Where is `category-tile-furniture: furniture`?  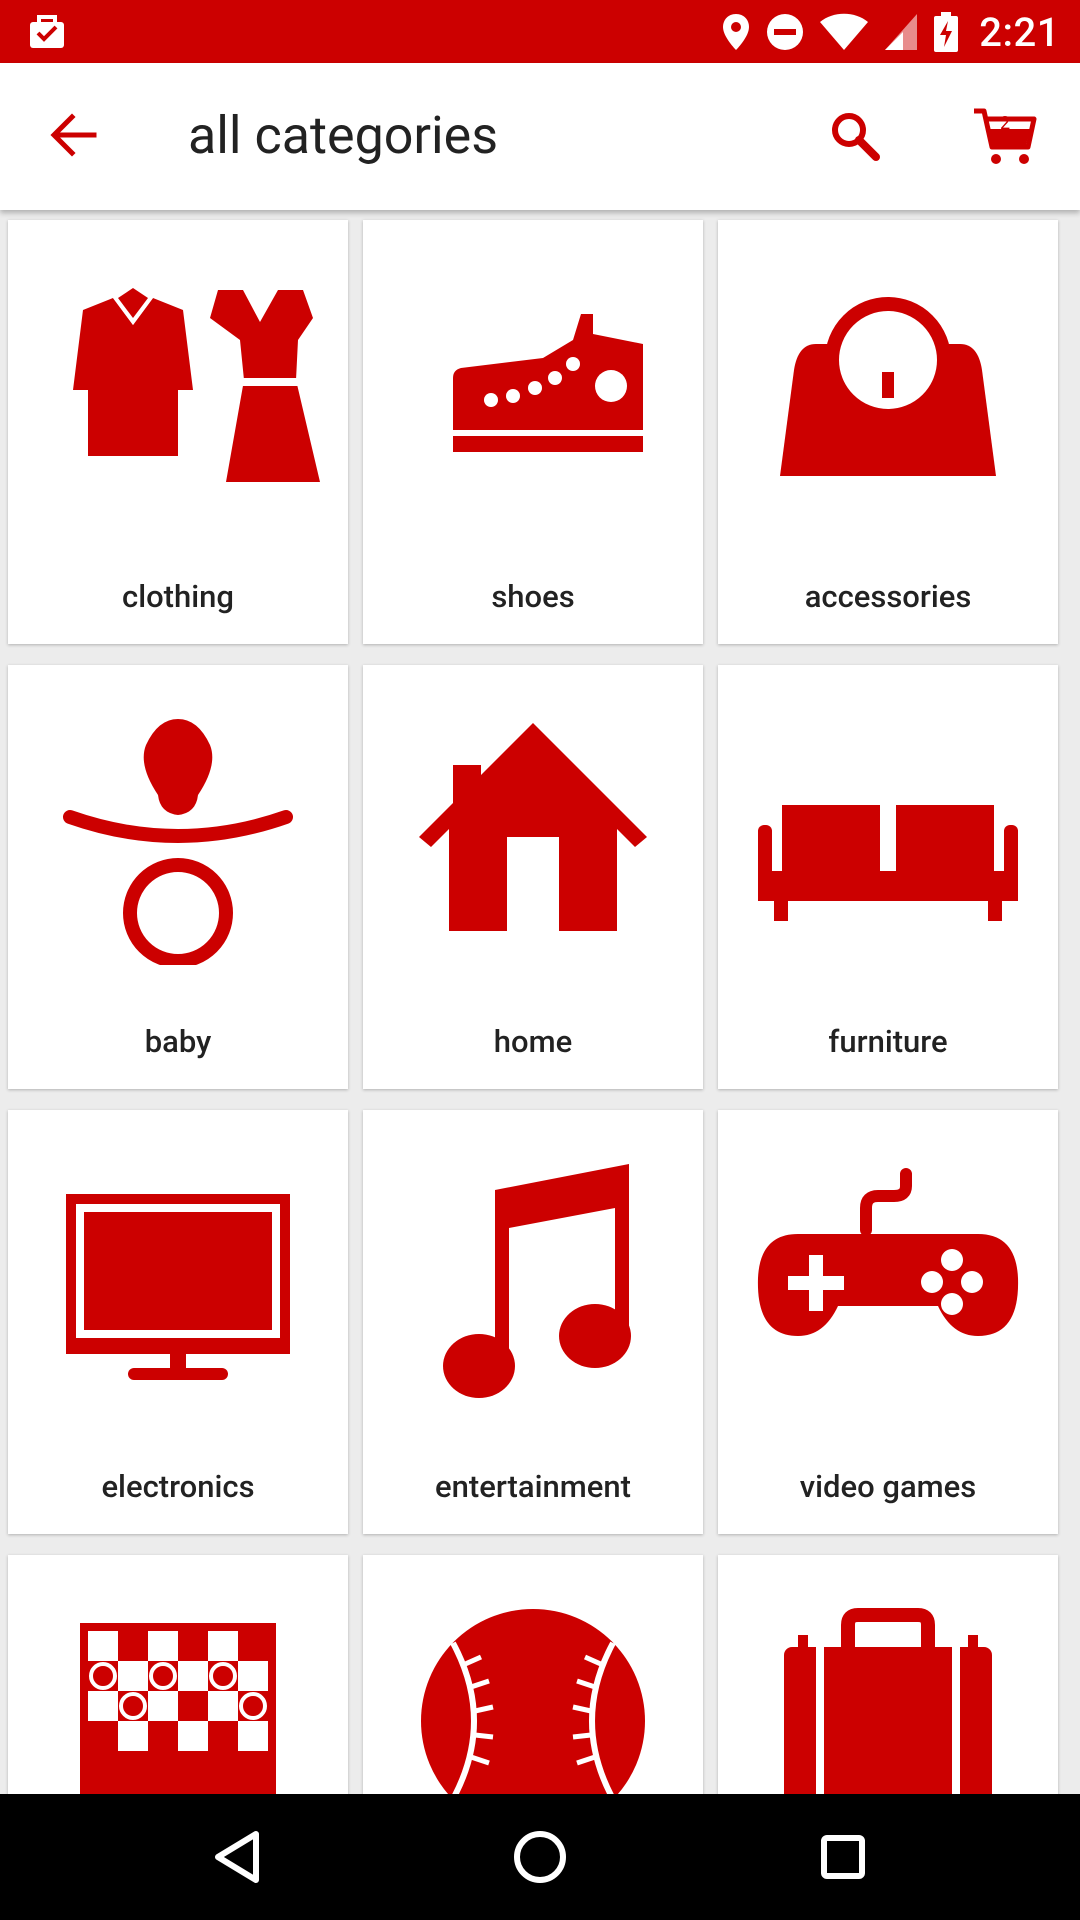
category-tile-furniture: furniture is located at coordinates (888, 877).